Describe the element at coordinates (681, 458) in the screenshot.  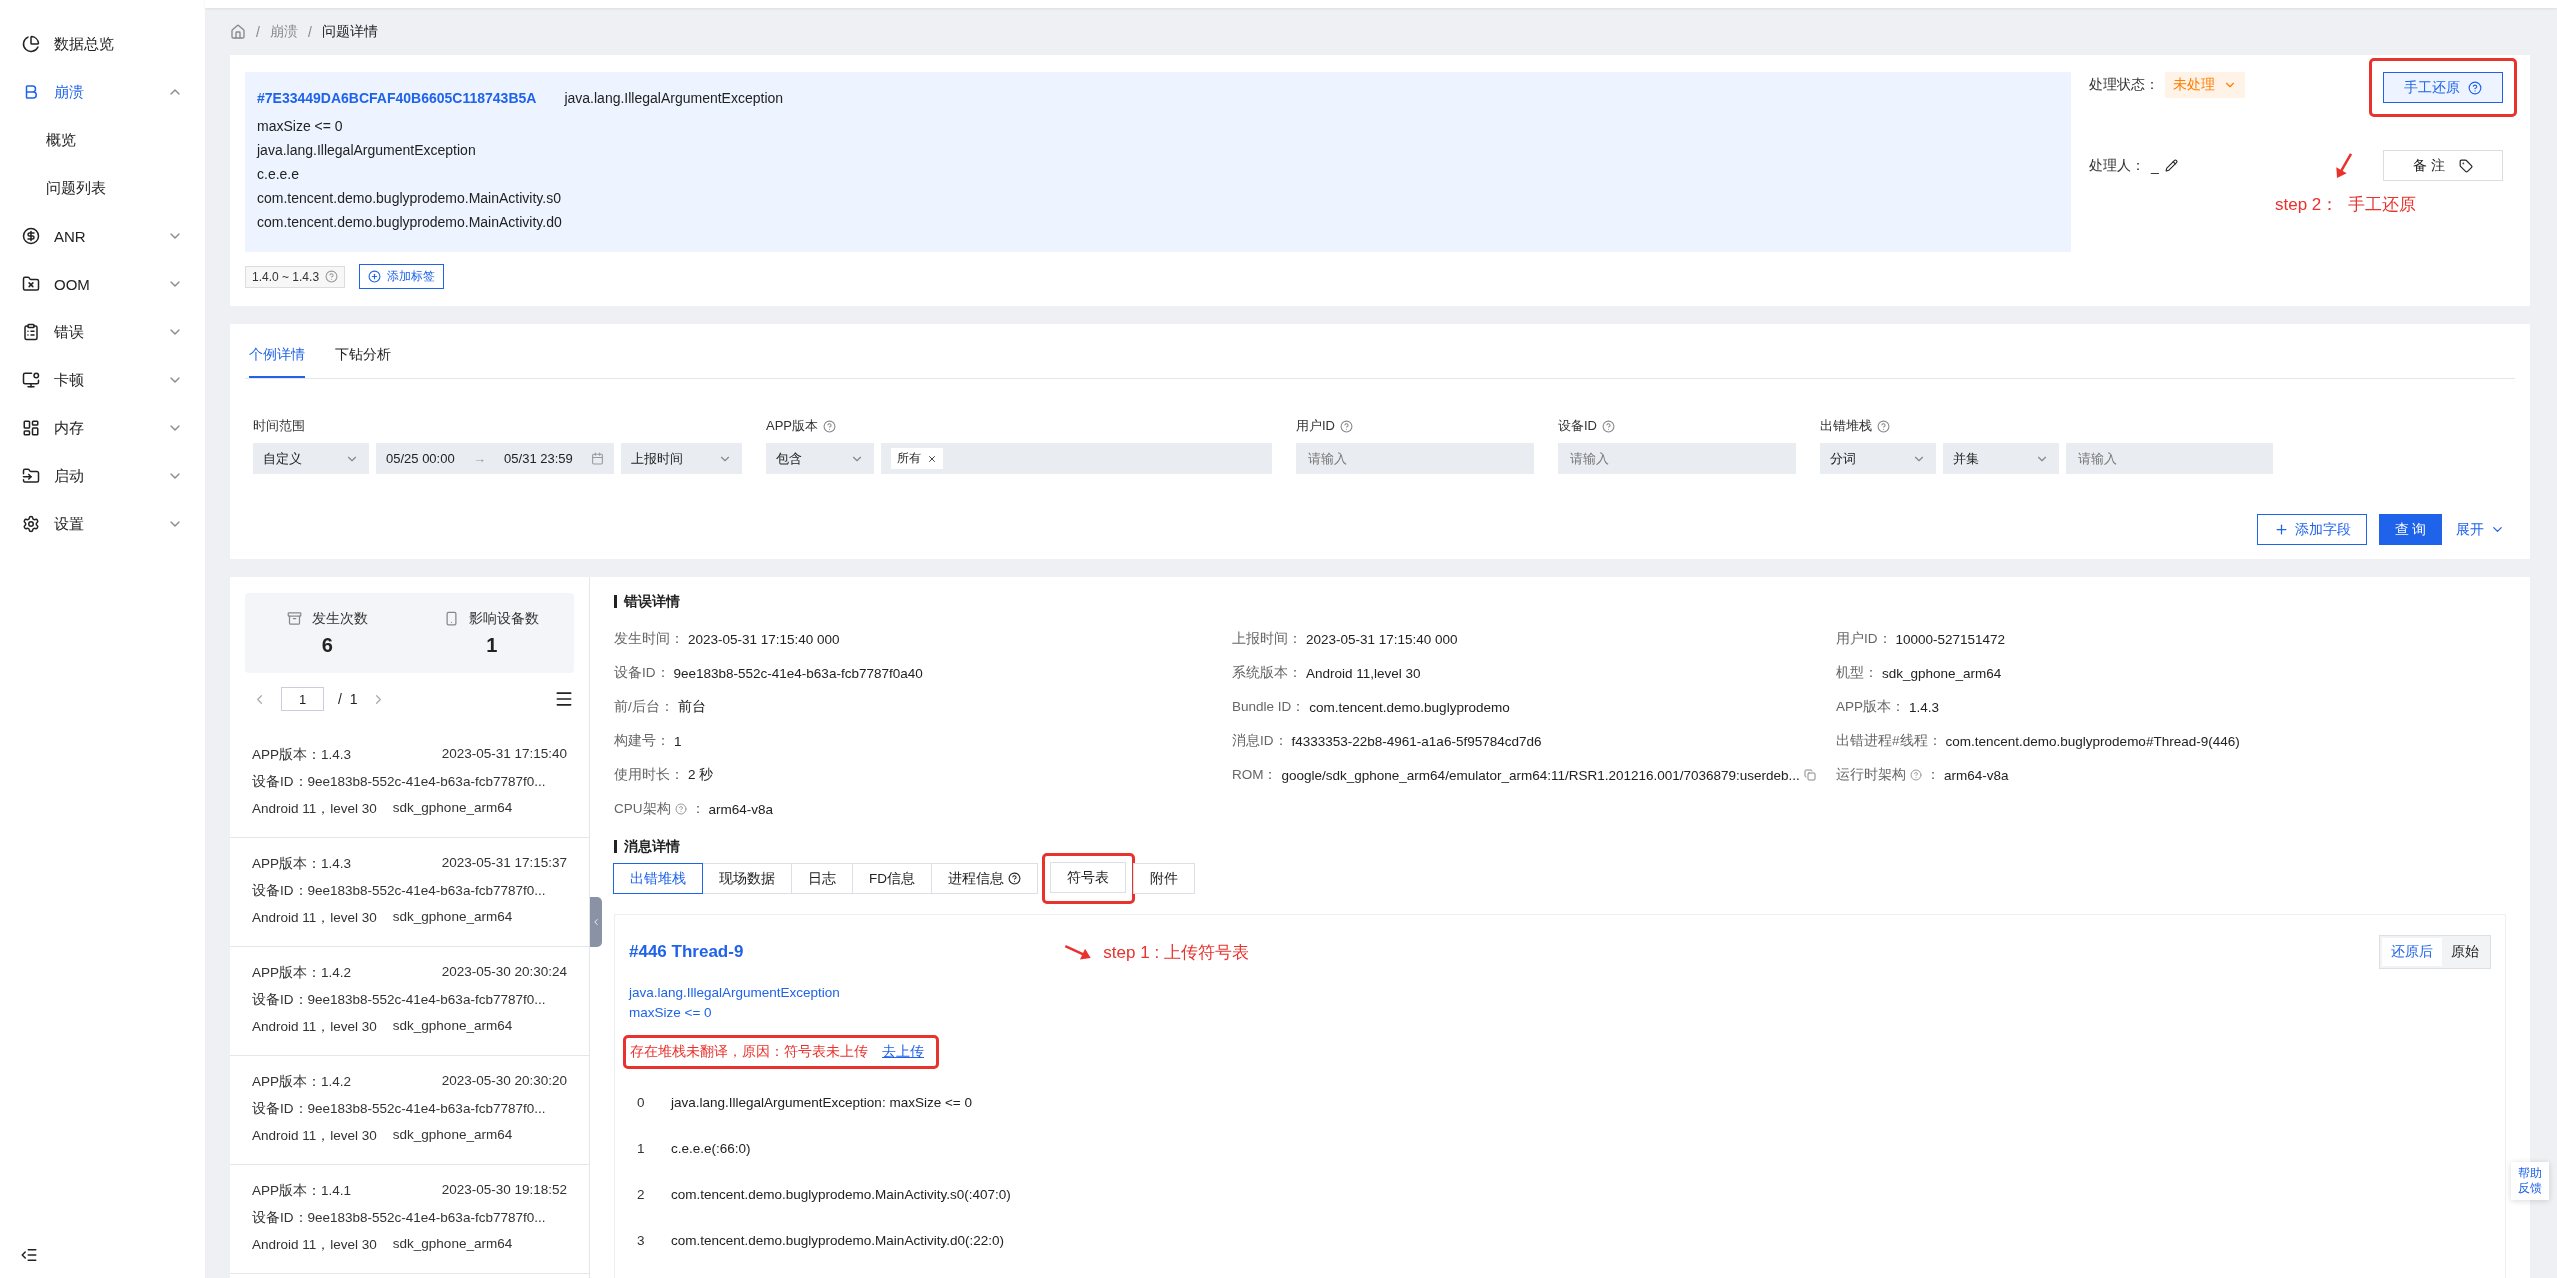
I see `select-field: 上报时间` at that location.